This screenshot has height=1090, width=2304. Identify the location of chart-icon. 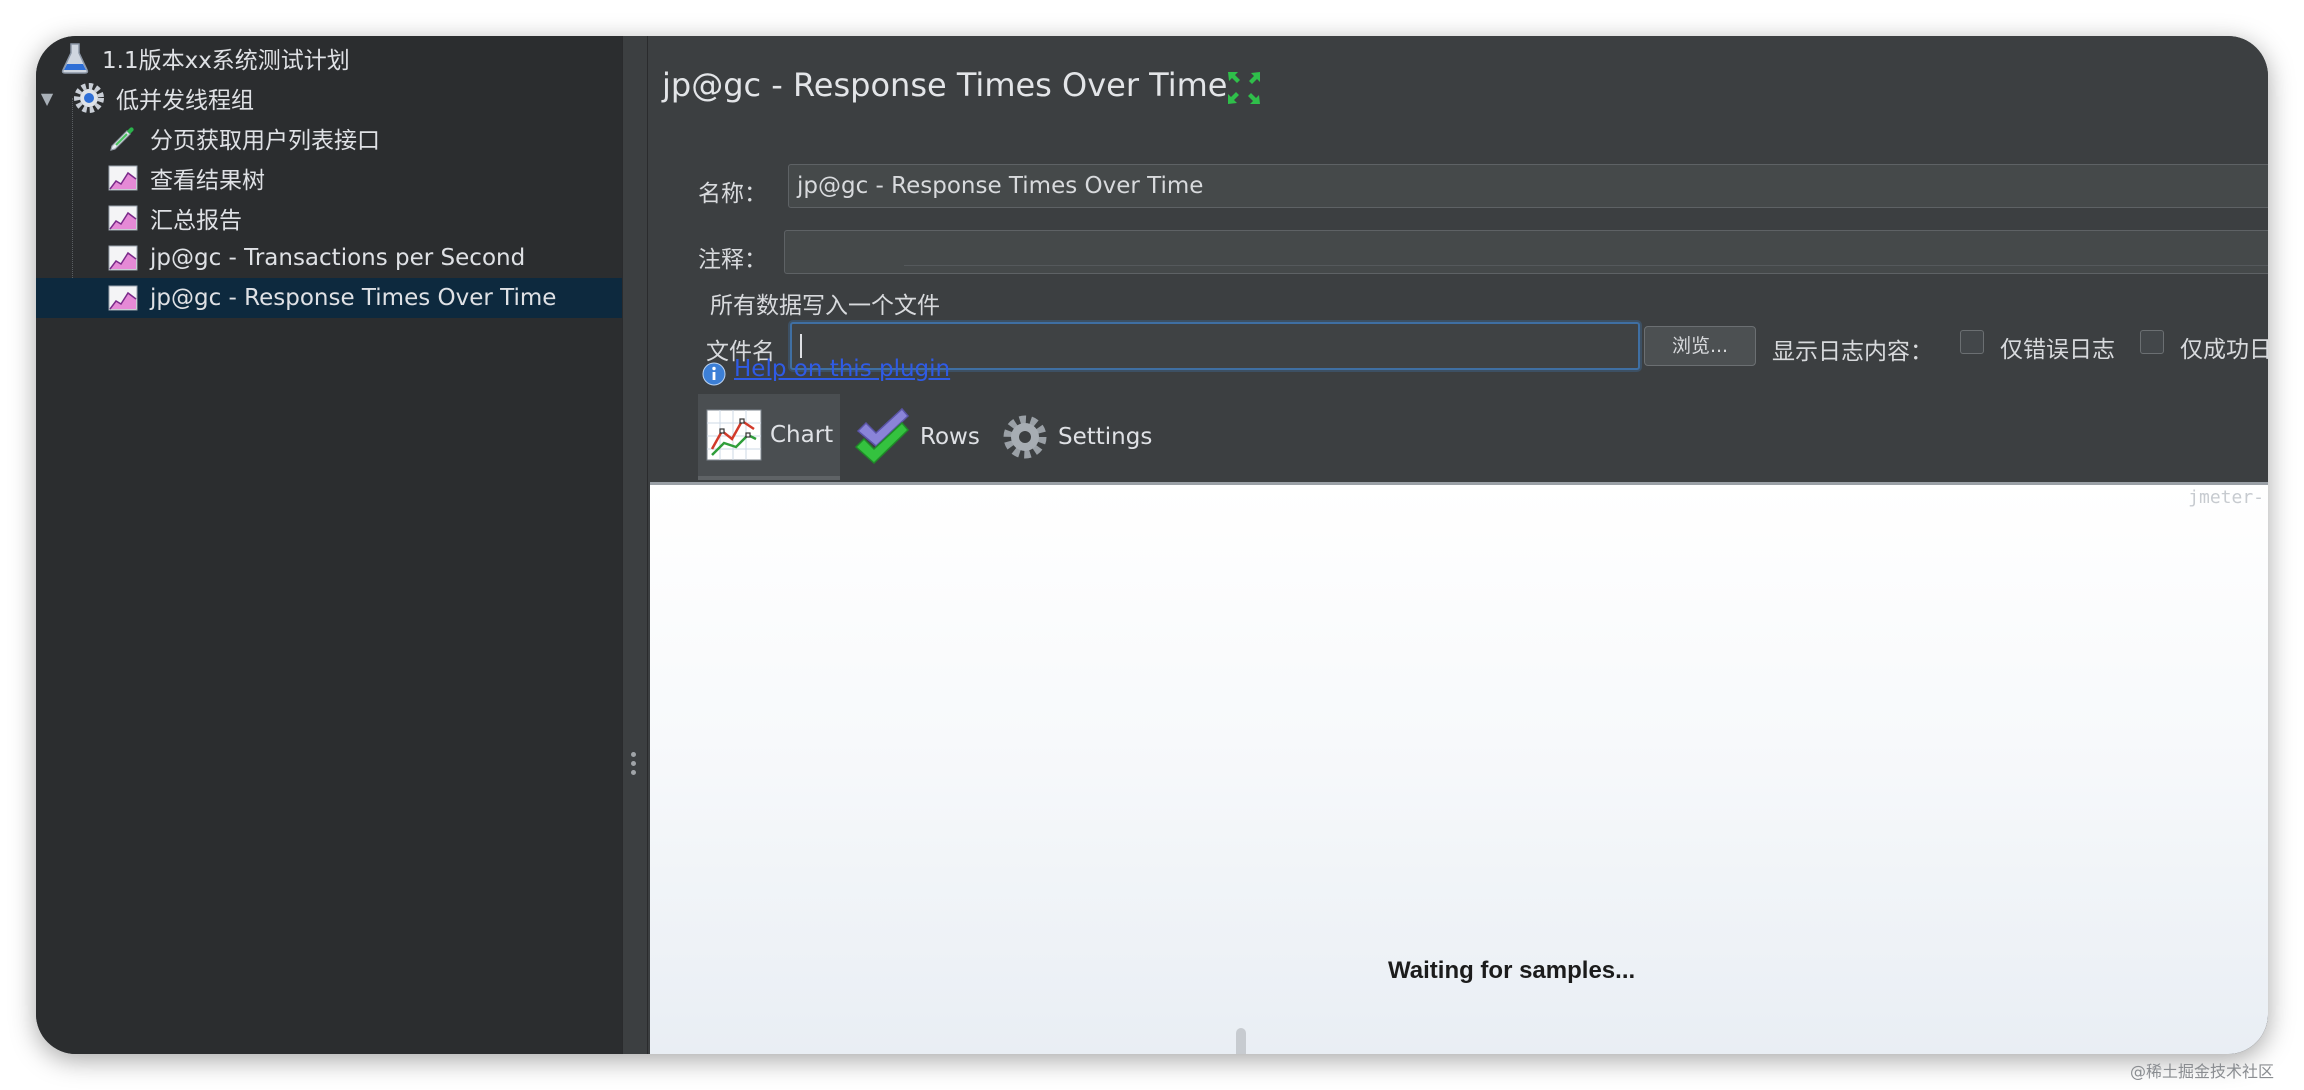
(734, 435).